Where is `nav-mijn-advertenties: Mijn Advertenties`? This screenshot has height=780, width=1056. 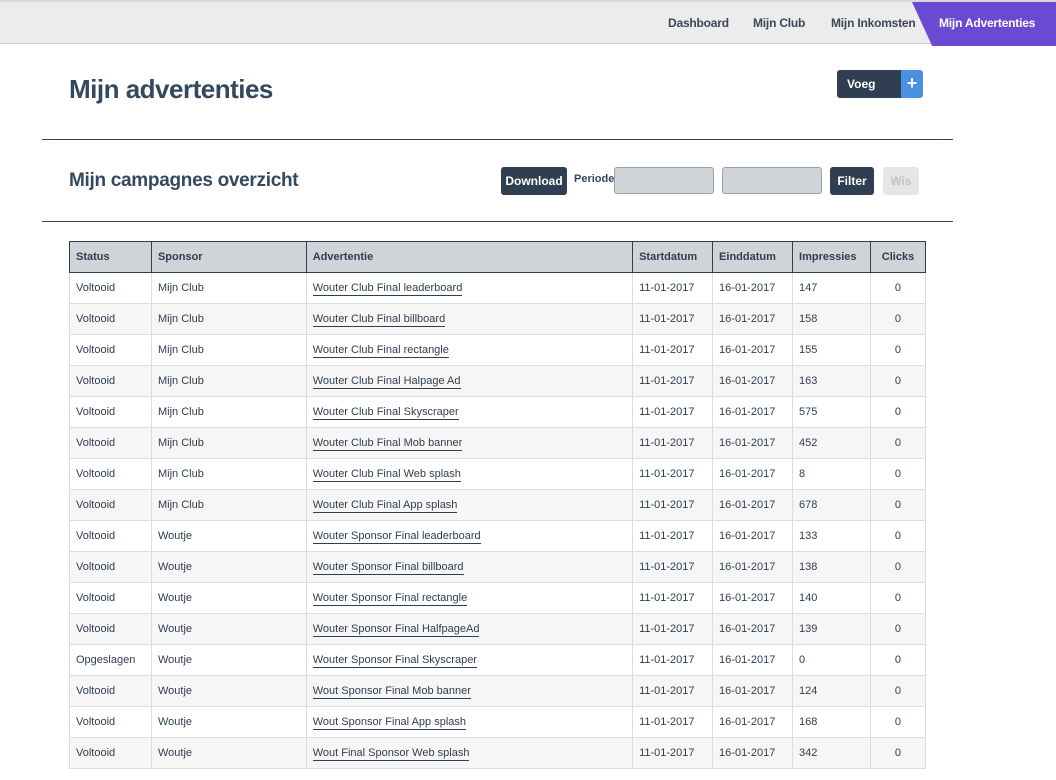 nav-mijn-advertenties: Mijn Advertenties is located at coordinates (987, 23).